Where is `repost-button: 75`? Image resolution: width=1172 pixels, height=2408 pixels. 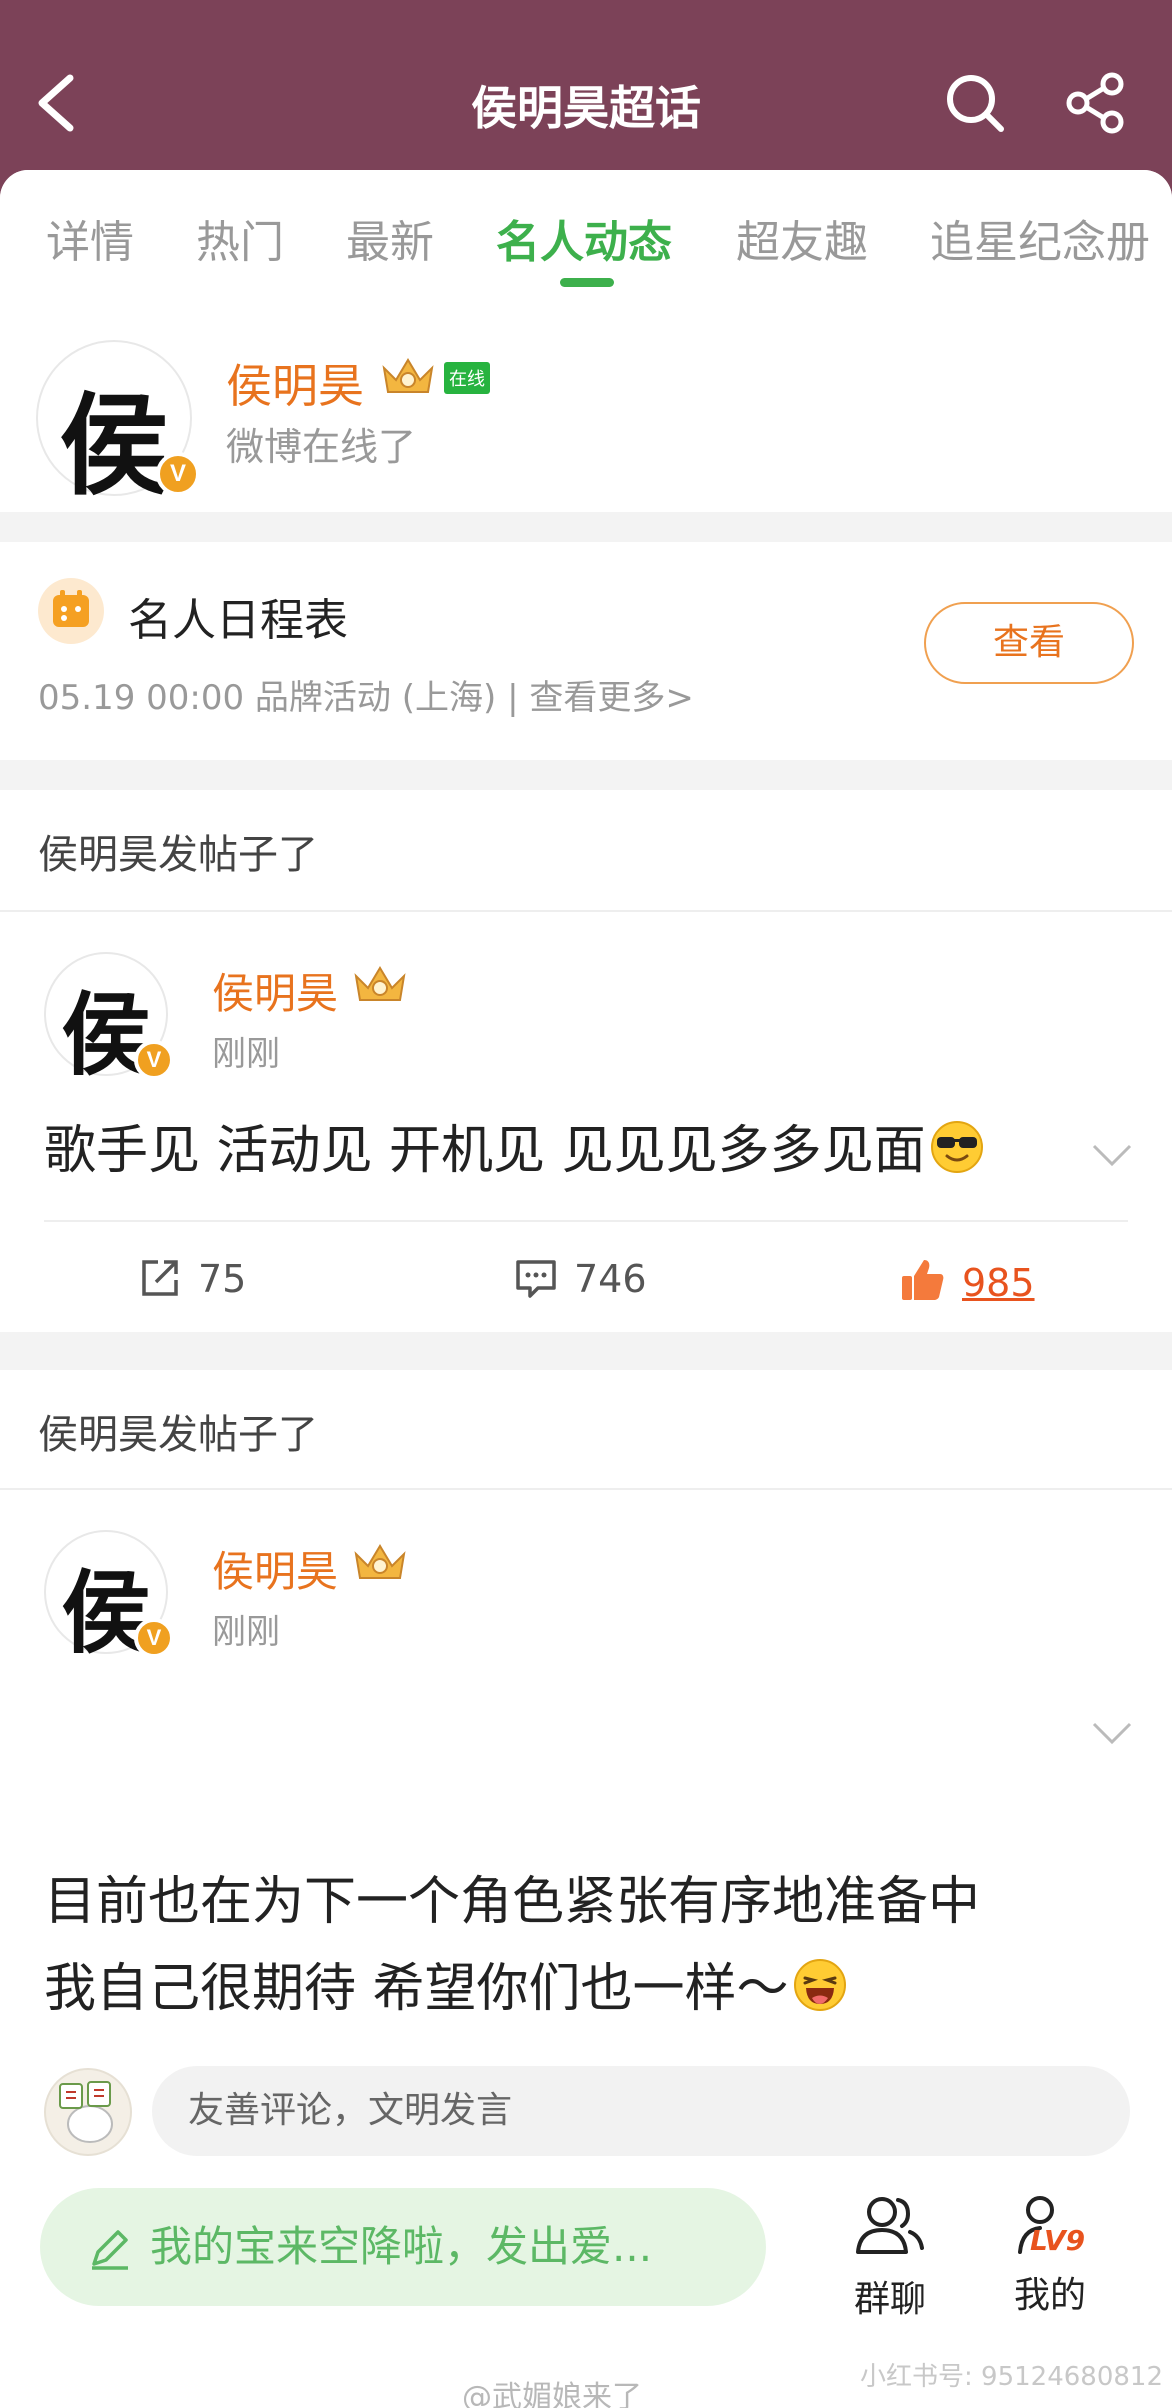 repost-button: 75 is located at coordinates (192, 1278).